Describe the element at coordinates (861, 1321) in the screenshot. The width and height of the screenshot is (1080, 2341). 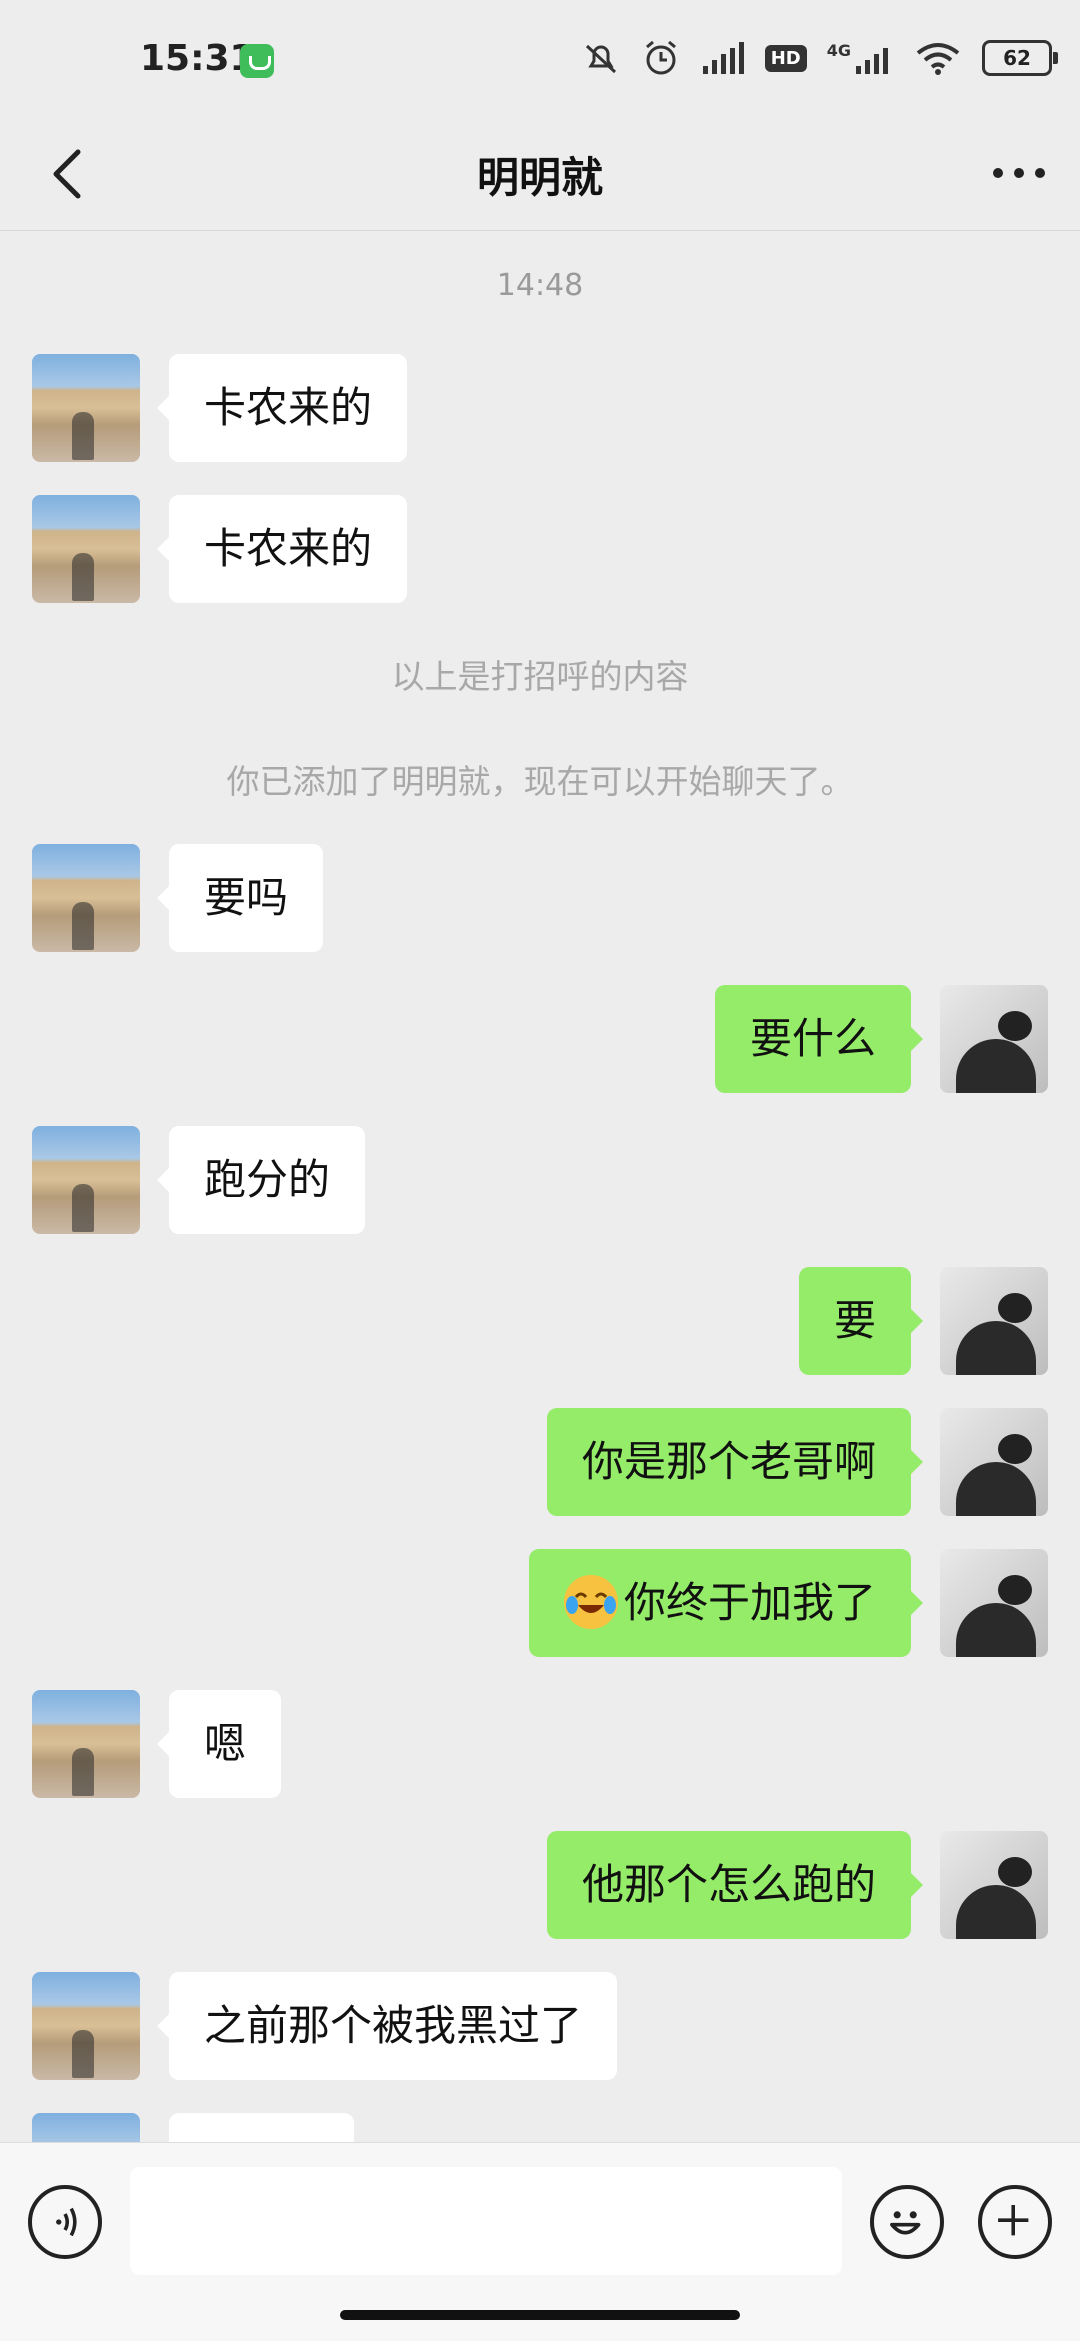
I see `sent-message: 要` at that location.